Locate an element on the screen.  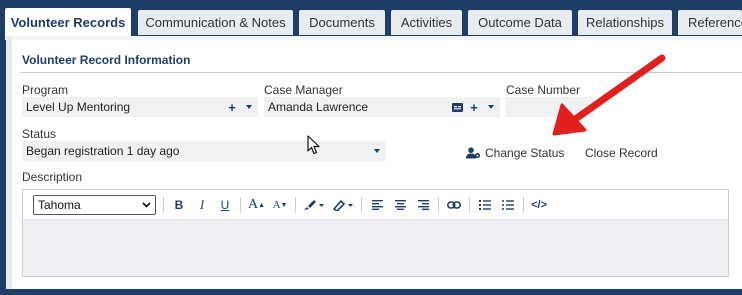
align-right-button is located at coordinates (423, 205).